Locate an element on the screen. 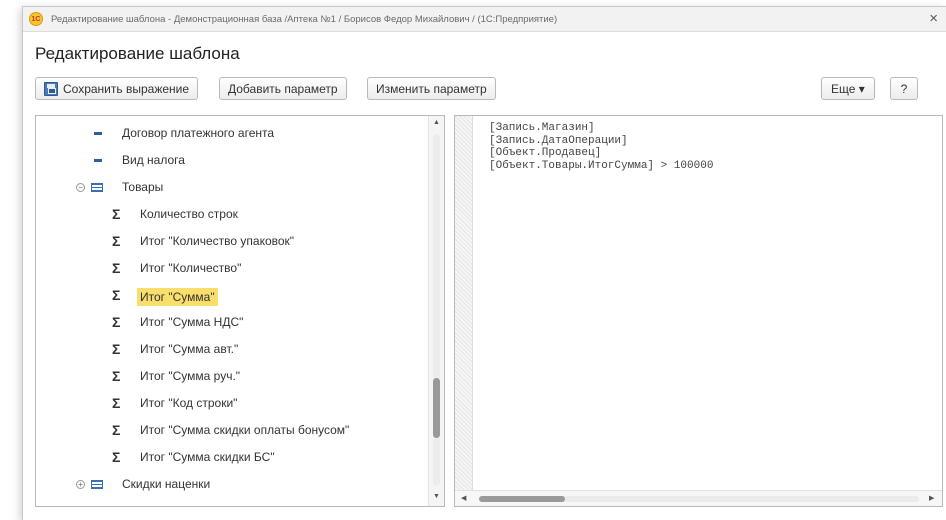 Image resolution: width=946 pixels, height=520 pixels. more-label: Еще ▾ is located at coordinates (848, 88).